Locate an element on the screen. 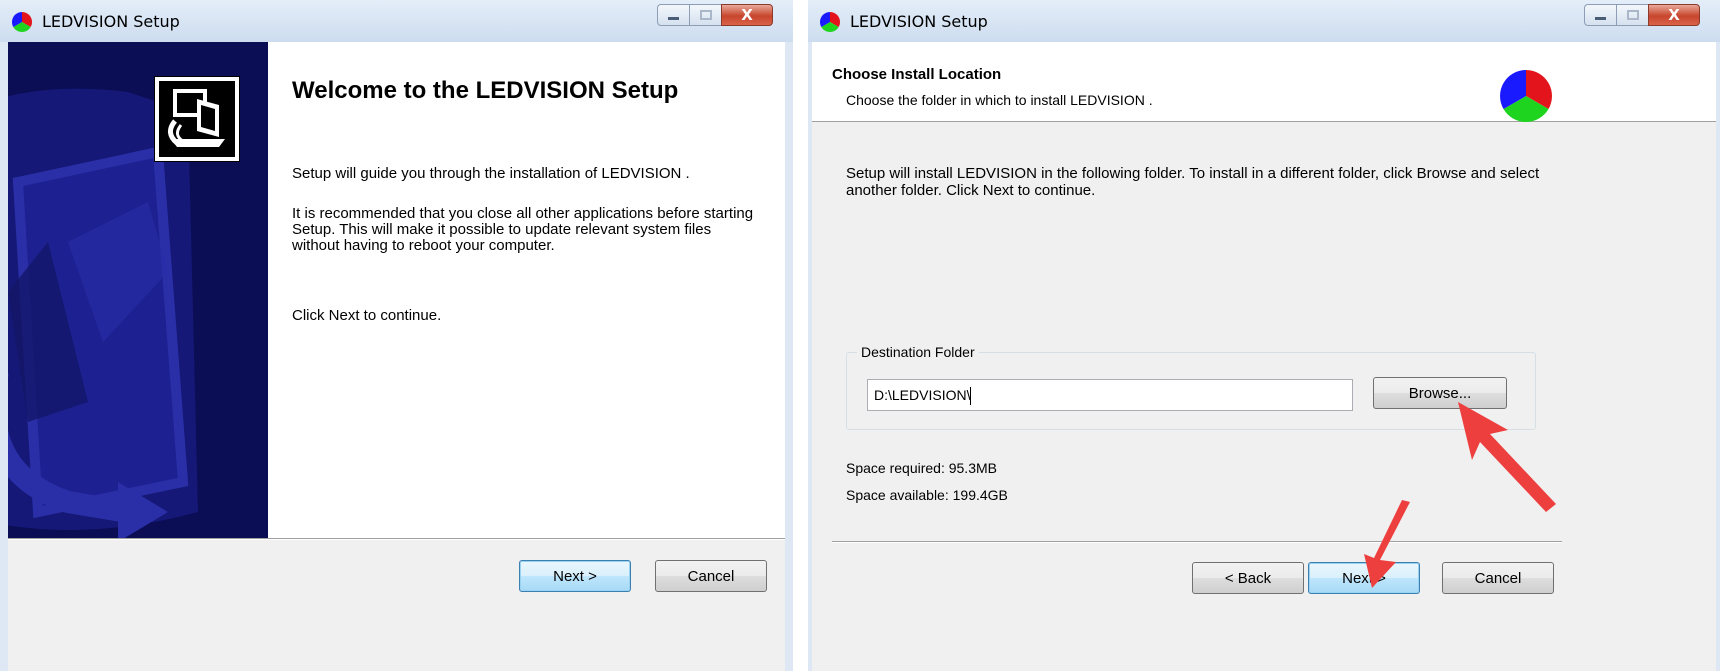 This screenshot has height=671, width=1720. page-title: Choose Install Location is located at coordinates (917, 74).